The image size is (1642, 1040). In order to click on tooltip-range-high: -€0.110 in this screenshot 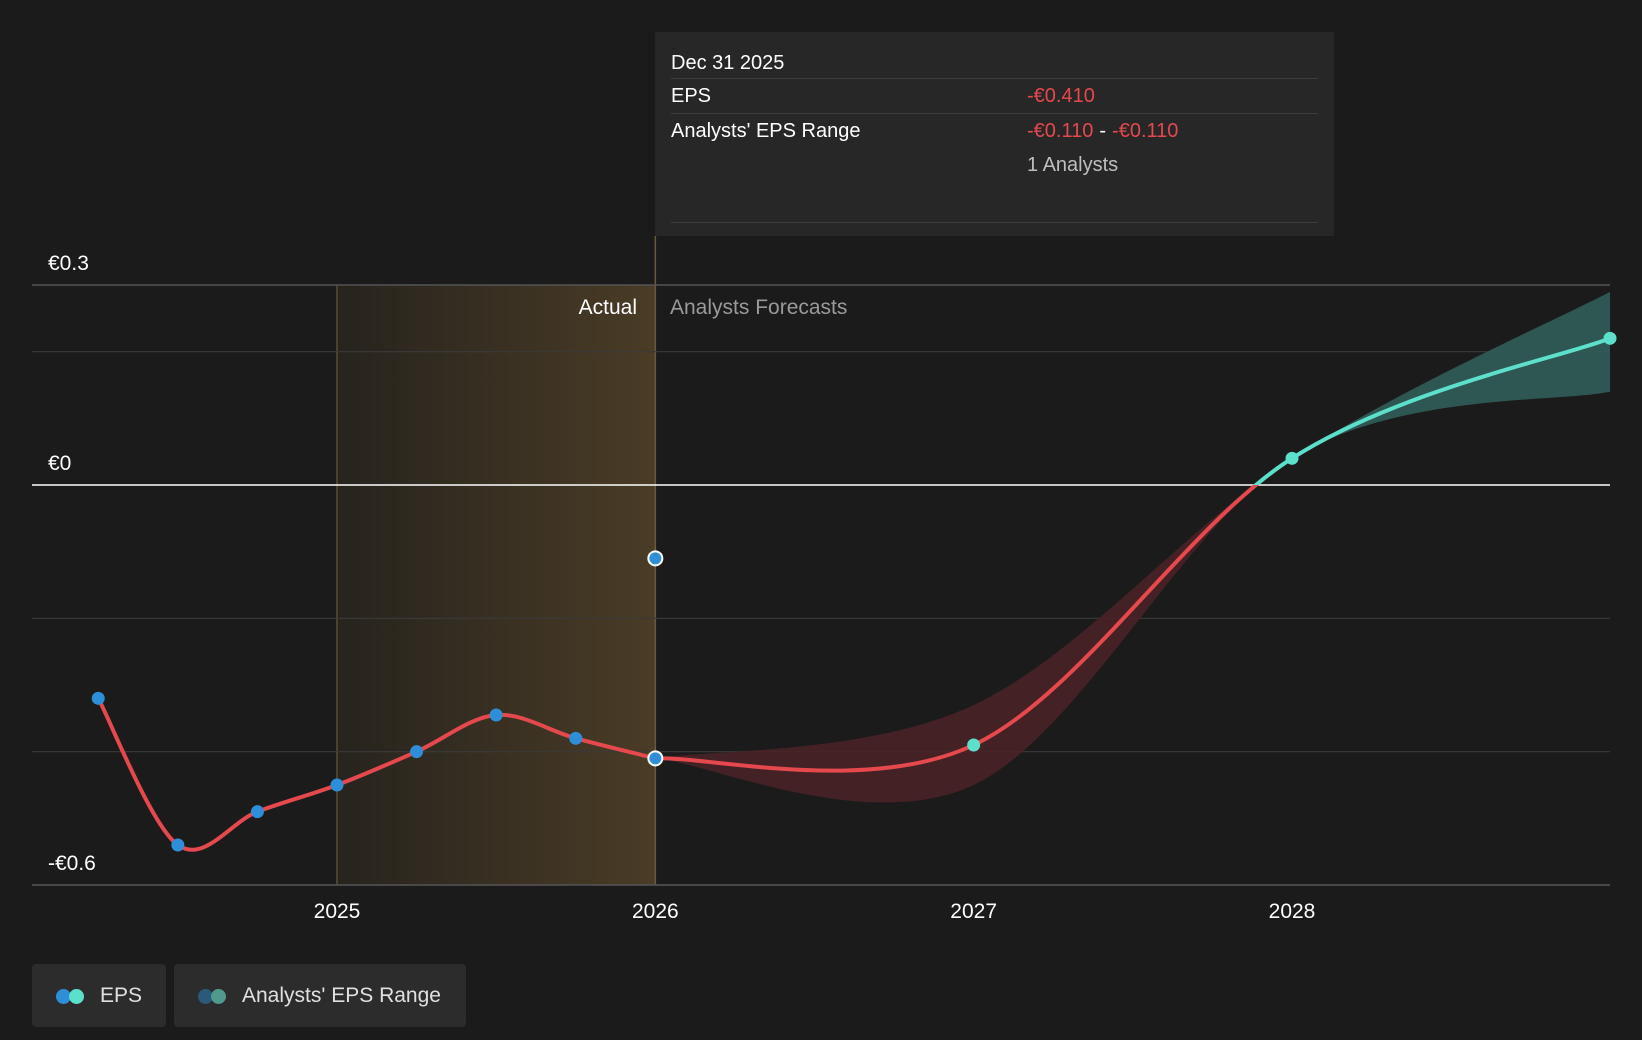, I will do `click(1145, 130)`.